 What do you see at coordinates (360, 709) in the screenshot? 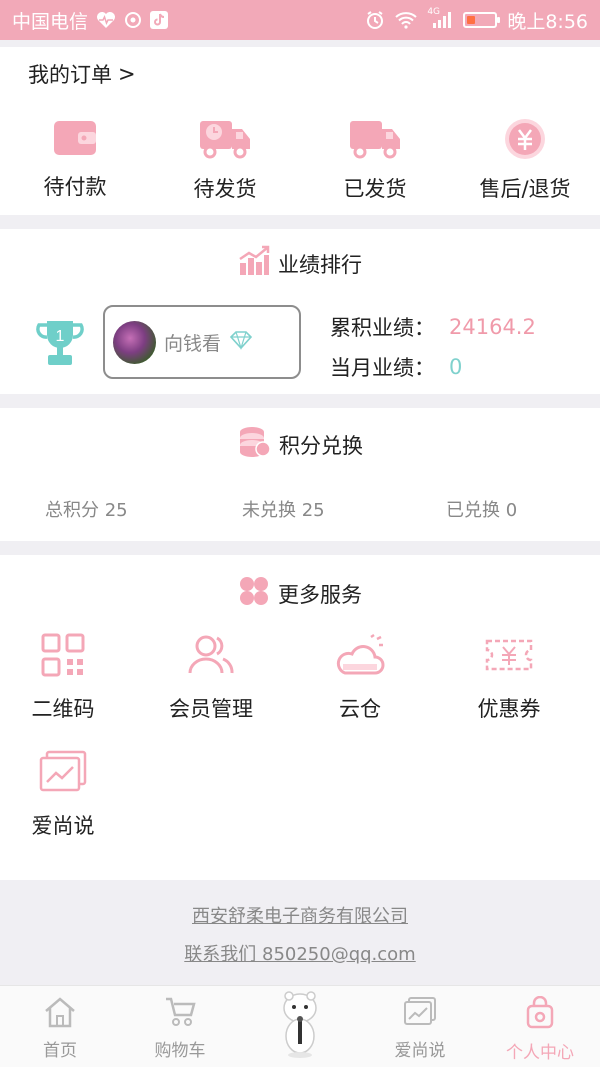
I see `service-label: 云仓` at bounding box center [360, 709].